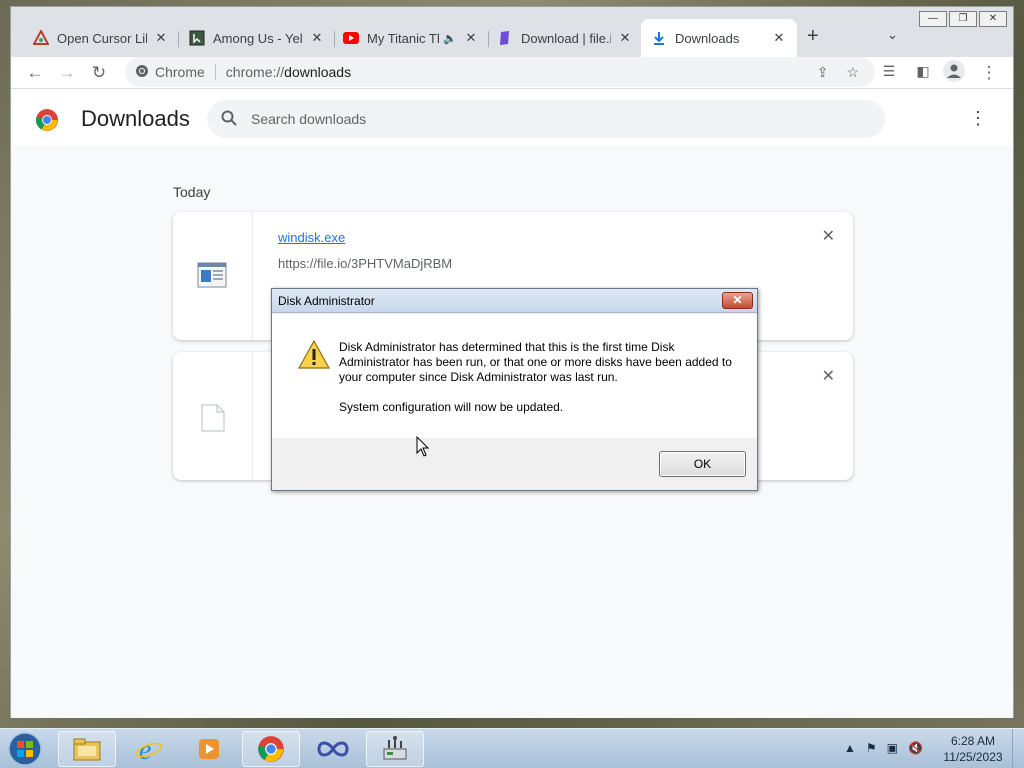  Describe the element at coordinates (871, 748) in the screenshot. I see `action-center-flag-icon: ⚑` at that location.